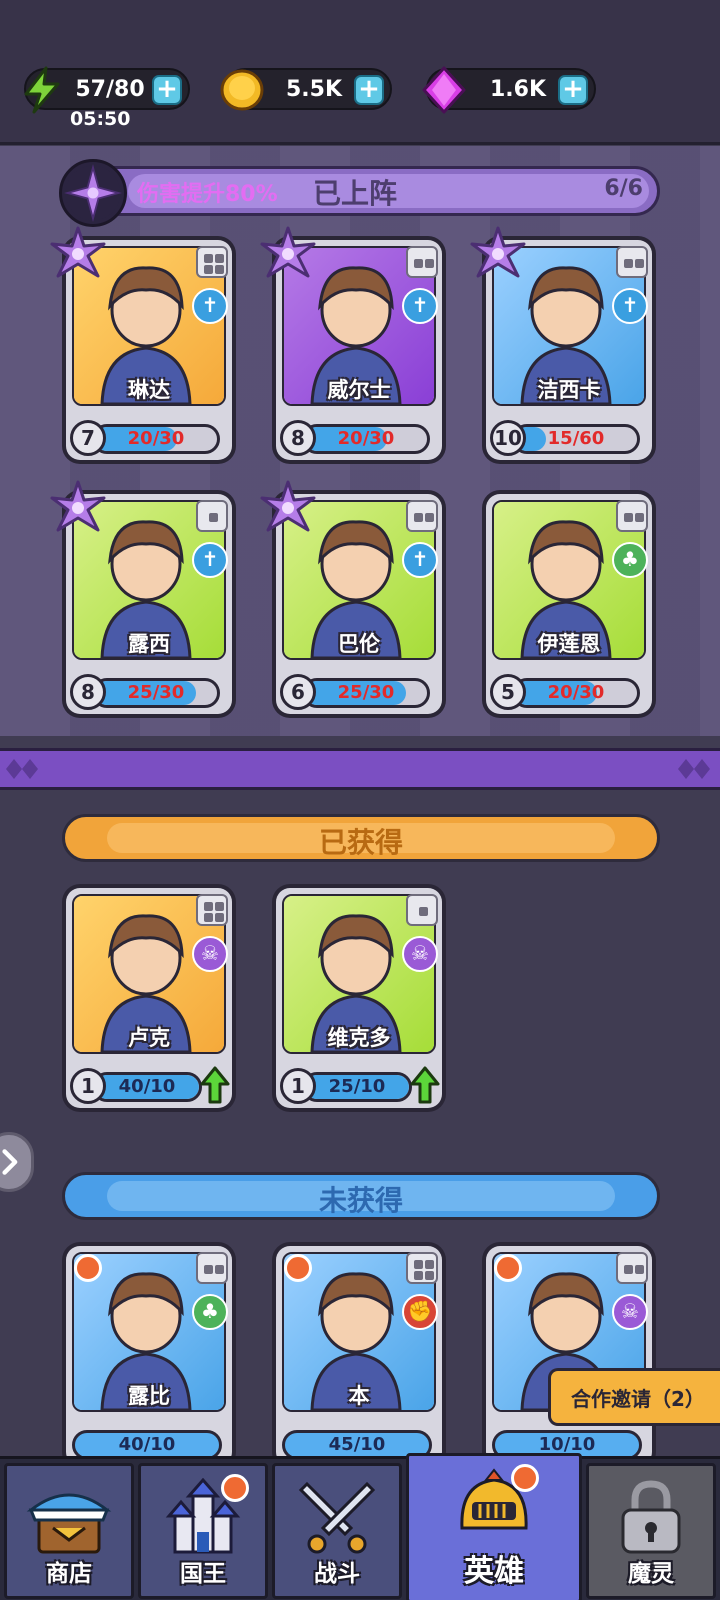 This screenshot has height=1600, width=720. I want to click on gold-value: 5.5K, so click(314, 89).